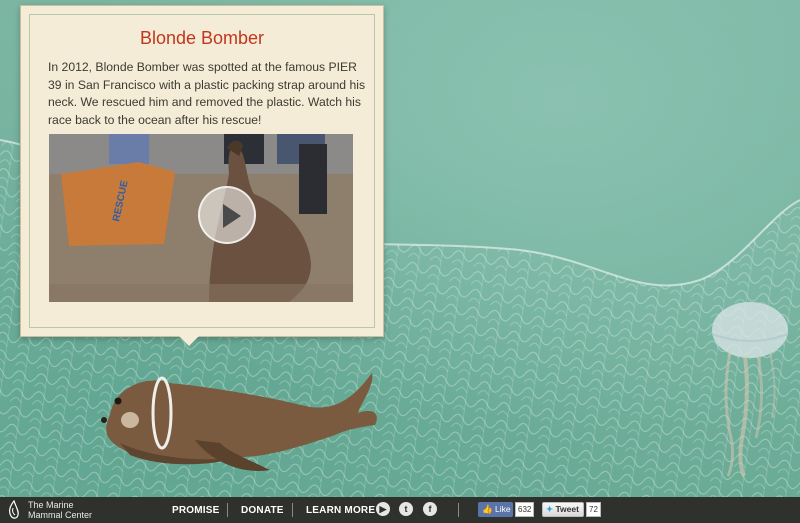 This screenshot has height=523, width=800. What do you see at coordinates (593, 509) in the screenshot?
I see `tweet-count: 72` at bounding box center [593, 509].